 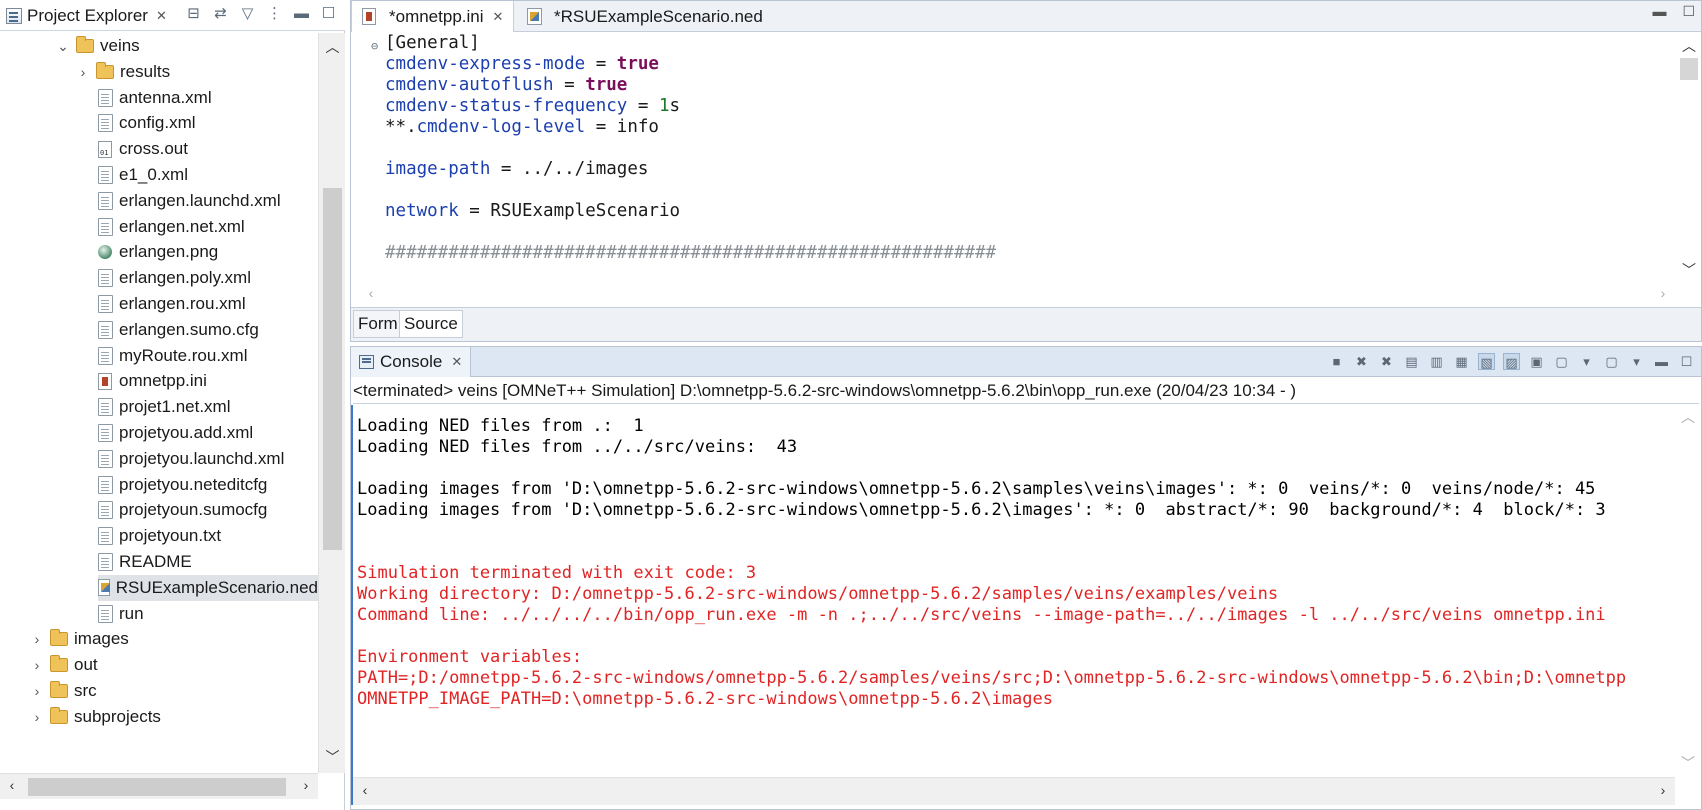 I want to click on tree-item: run, so click(x=110, y=614).